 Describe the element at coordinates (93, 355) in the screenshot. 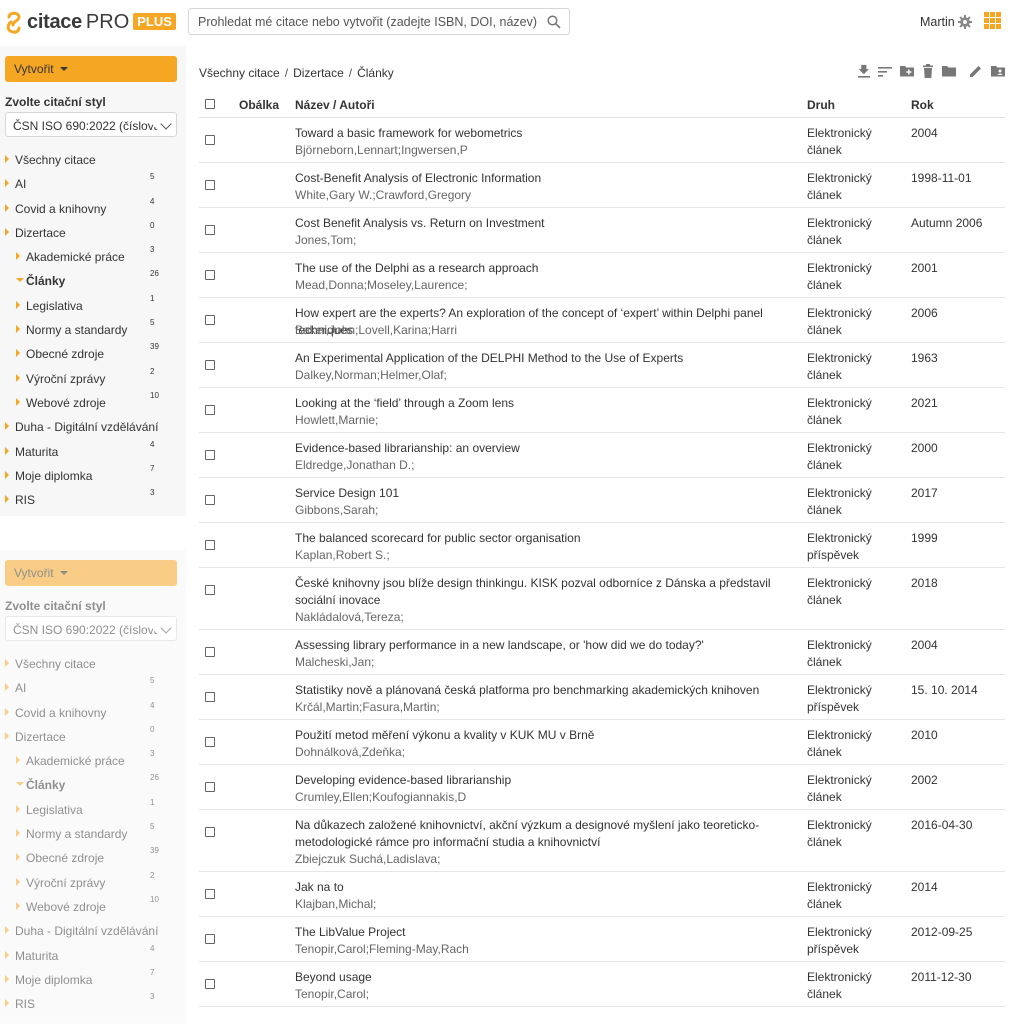

I see `sidebar-folder-item: Obecné zdroje 39` at that location.